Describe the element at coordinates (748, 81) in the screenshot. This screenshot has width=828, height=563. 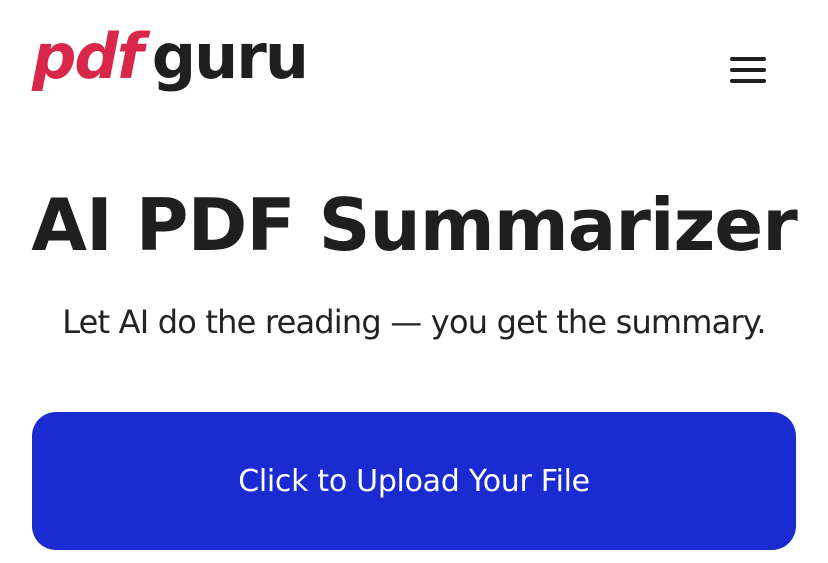
I see `menu-bar-bottom` at that location.